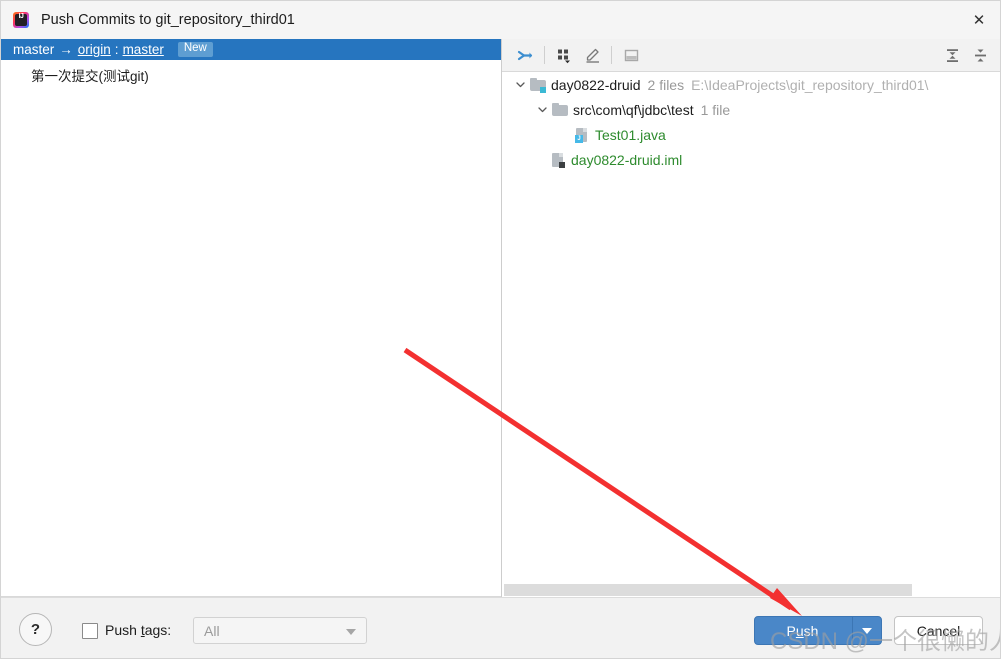 The image size is (1001, 659). I want to click on status-badge: New, so click(195, 49).